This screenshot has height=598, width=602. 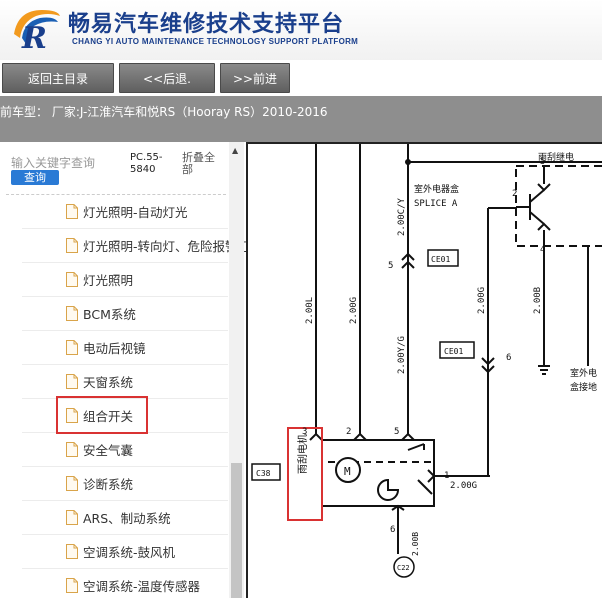 I want to click on tree-item-label: 空调系统-温度传感器, so click(x=142, y=586).